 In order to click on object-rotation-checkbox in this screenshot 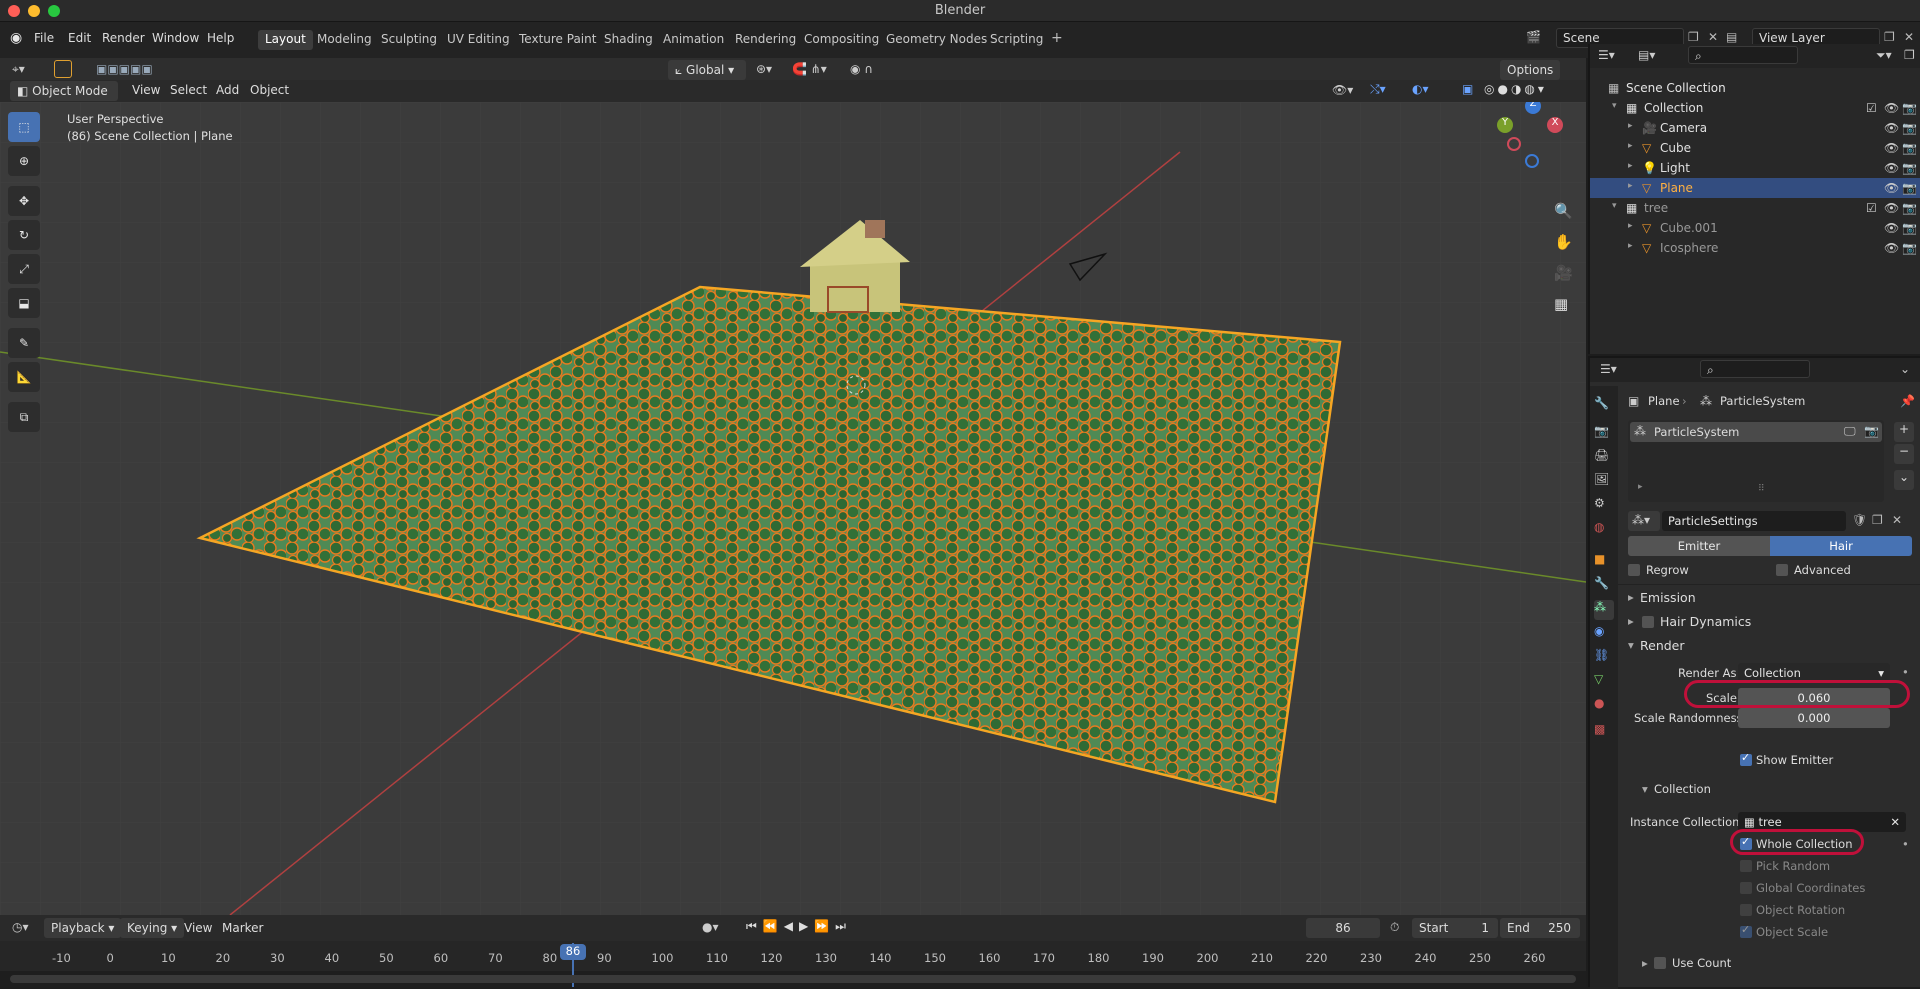, I will do `click(1746, 910)`.